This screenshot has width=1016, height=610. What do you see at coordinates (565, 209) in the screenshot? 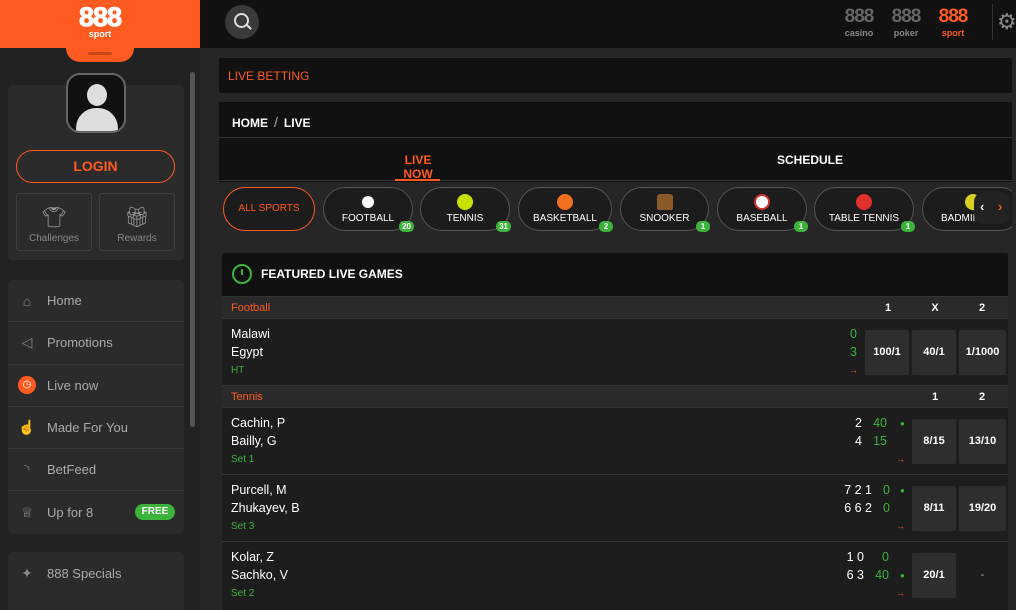
I see `chip-basketball: BASKETBALL 2` at bounding box center [565, 209].